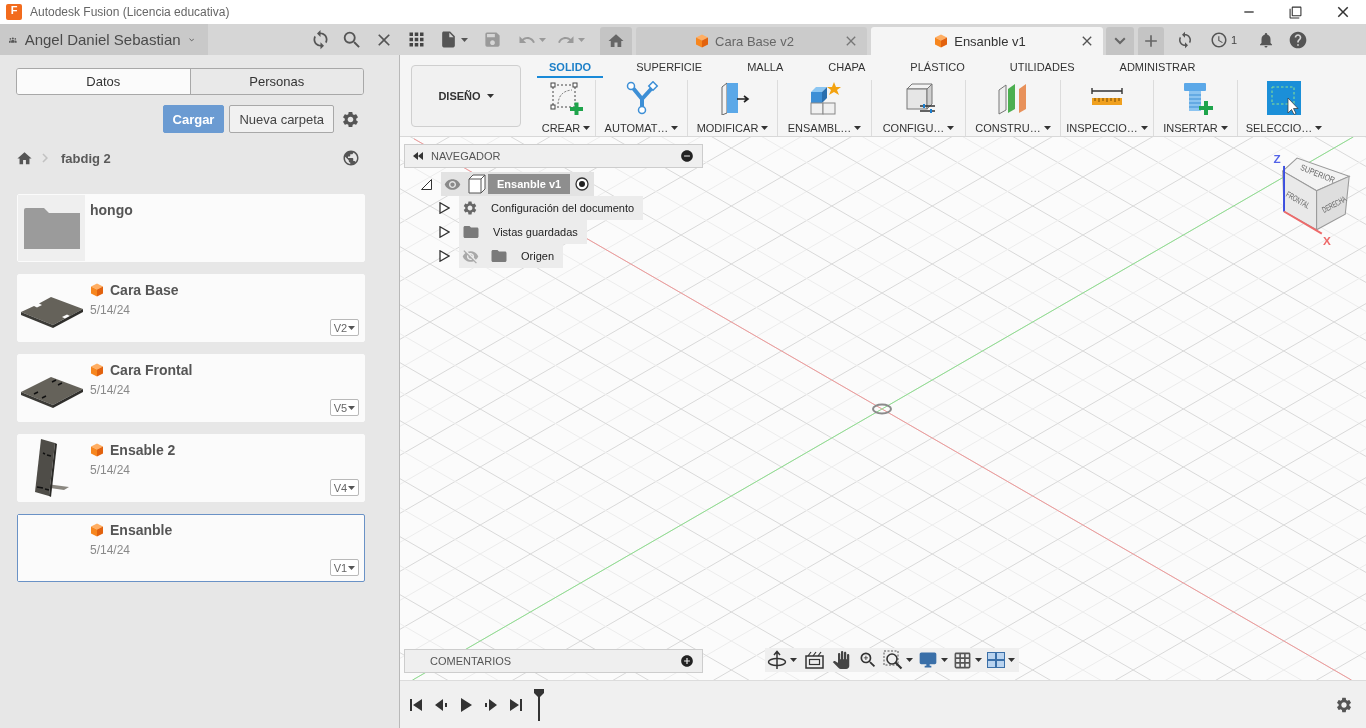  What do you see at coordinates (1266, 39) in the screenshot?
I see `bell-icon` at bounding box center [1266, 39].